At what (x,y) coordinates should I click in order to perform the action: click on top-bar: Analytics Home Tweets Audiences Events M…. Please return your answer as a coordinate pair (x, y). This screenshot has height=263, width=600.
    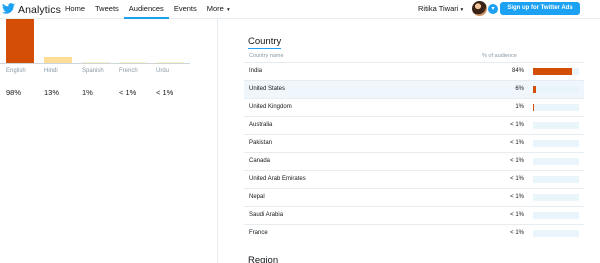
    Looking at the image, I should click on (300, 9).